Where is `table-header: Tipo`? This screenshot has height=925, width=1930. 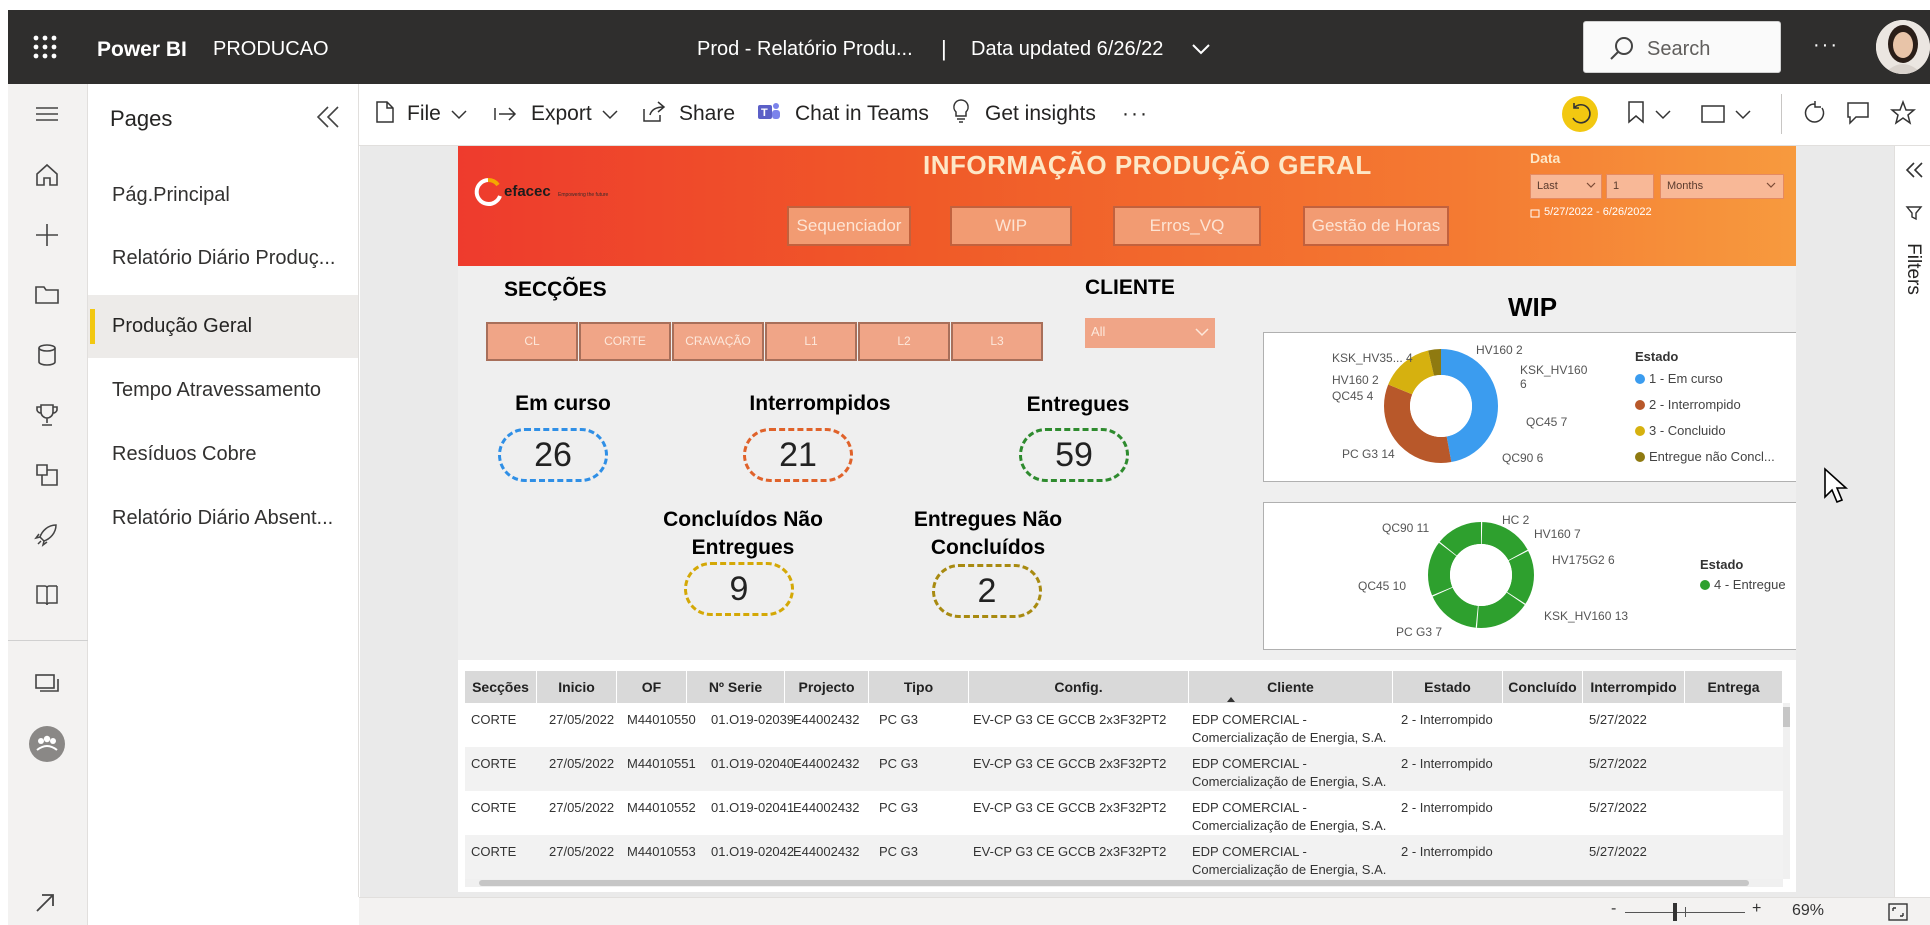
table-header: Tipo is located at coordinates (919, 687).